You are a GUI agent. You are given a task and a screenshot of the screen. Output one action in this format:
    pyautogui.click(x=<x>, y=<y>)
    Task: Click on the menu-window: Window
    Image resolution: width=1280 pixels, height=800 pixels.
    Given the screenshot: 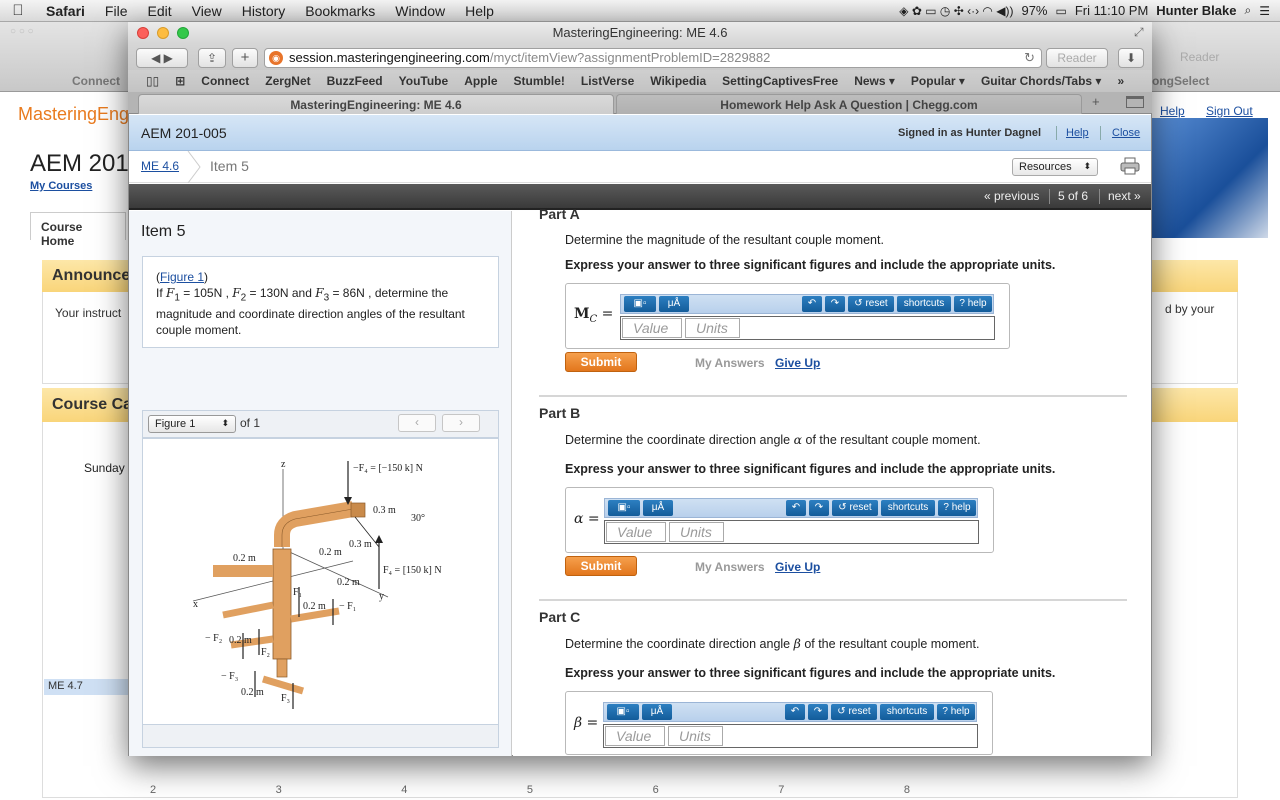 What is the action you would take?
    pyautogui.click(x=420, y=11)
    